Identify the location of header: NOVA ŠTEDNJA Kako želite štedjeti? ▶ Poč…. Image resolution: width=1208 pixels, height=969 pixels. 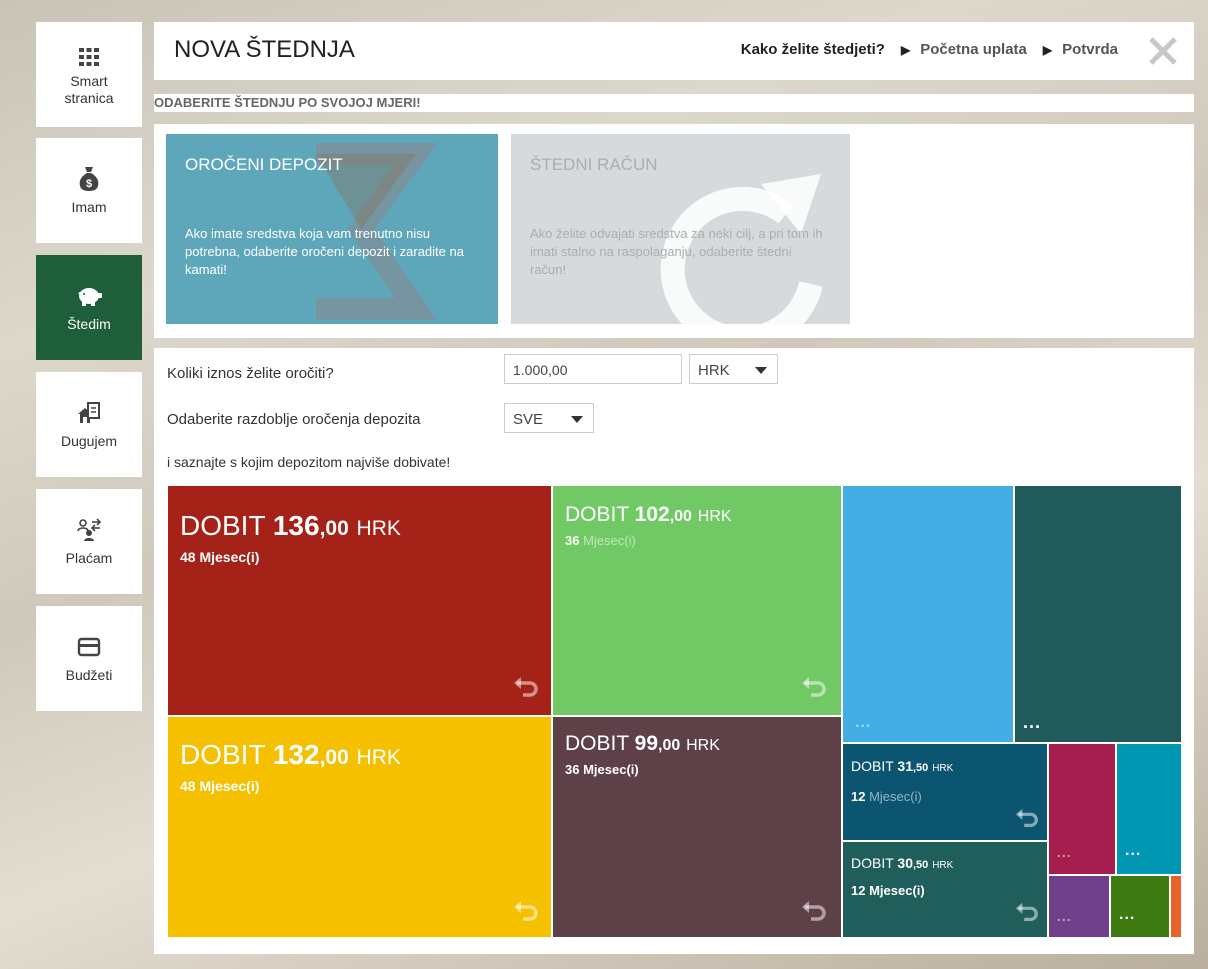
(674, 51).